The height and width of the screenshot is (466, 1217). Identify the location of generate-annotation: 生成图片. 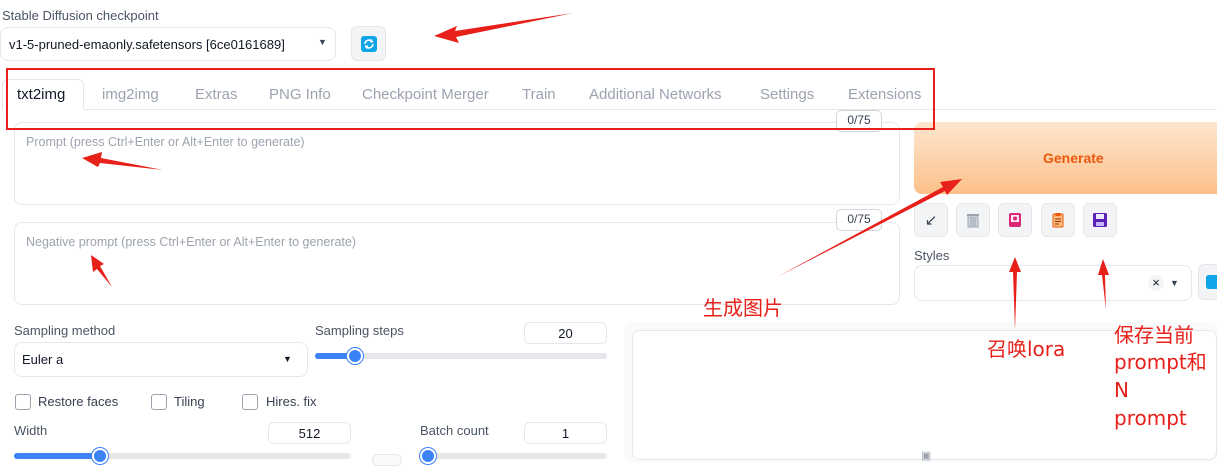
(743, 308).